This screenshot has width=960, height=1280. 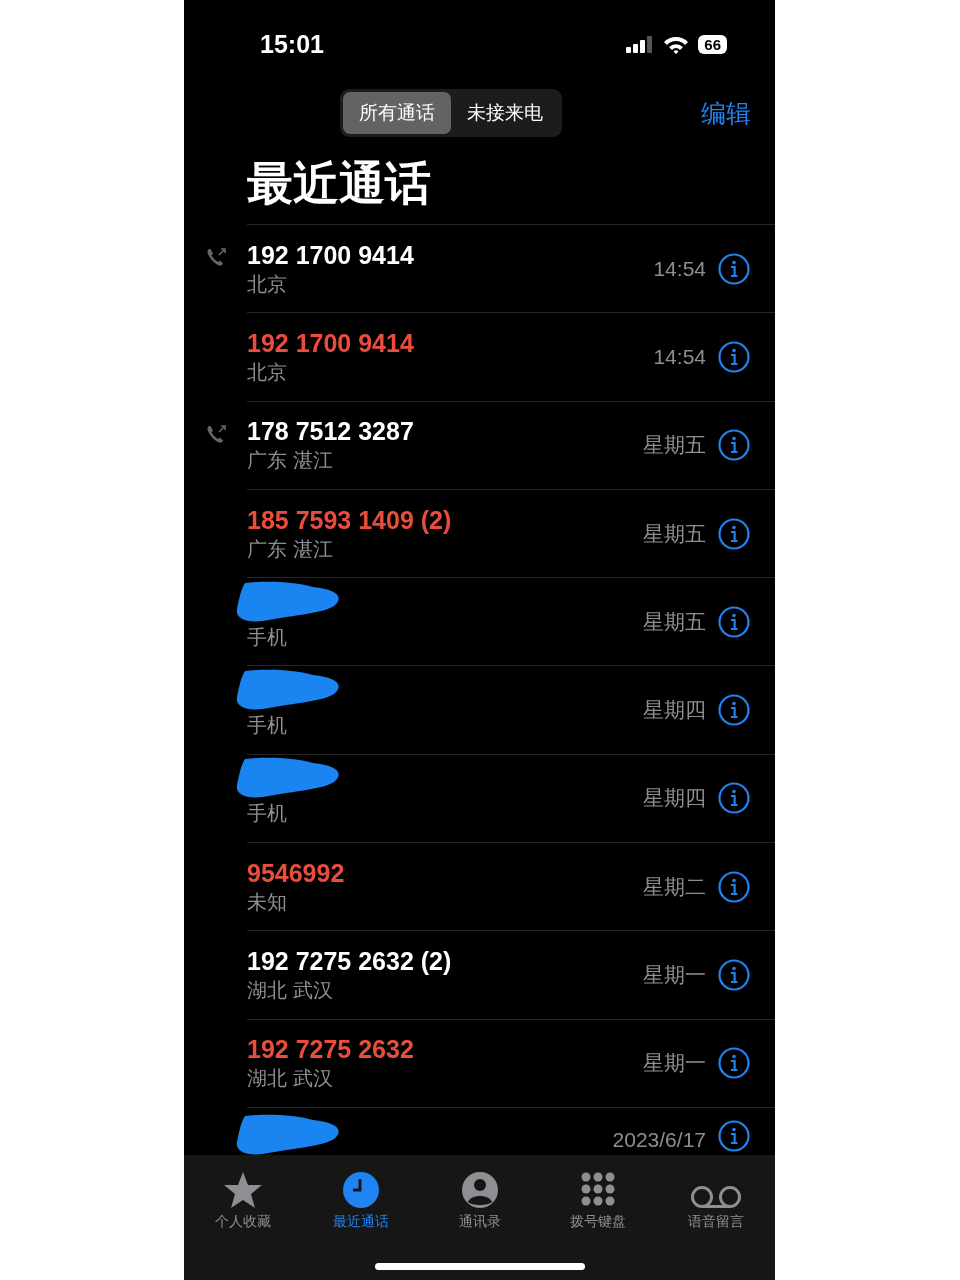 I want to click on star-icon, so click(x=243, y=1190).